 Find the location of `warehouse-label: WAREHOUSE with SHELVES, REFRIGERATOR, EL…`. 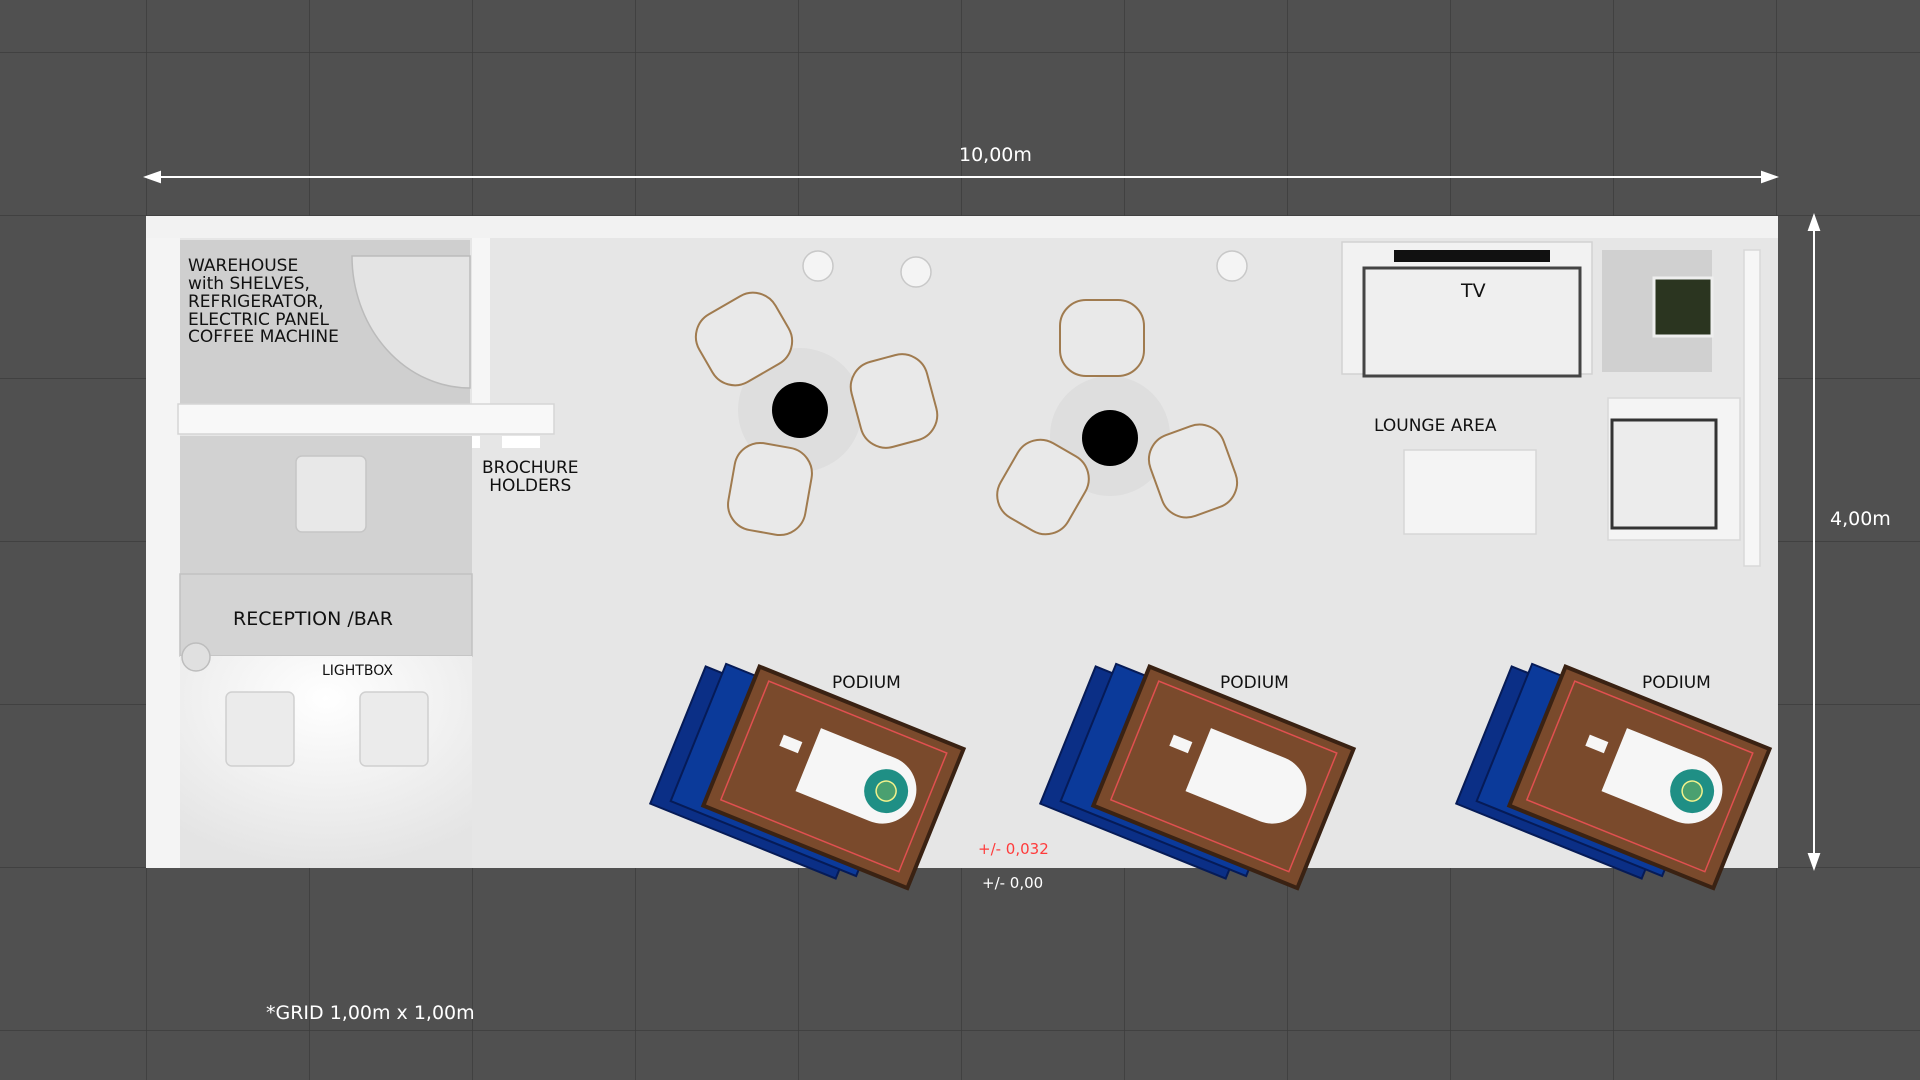

warehouse-label: WAREHOUSE with SHELVES, REFRIGERATOR, EL… is located at coordinates (263, 302).